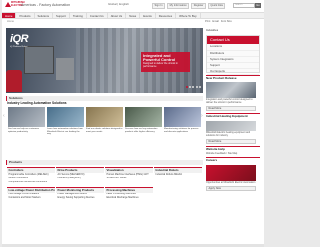  I want to click on site-title: Americas - Factory Automation, so click(46, 5).